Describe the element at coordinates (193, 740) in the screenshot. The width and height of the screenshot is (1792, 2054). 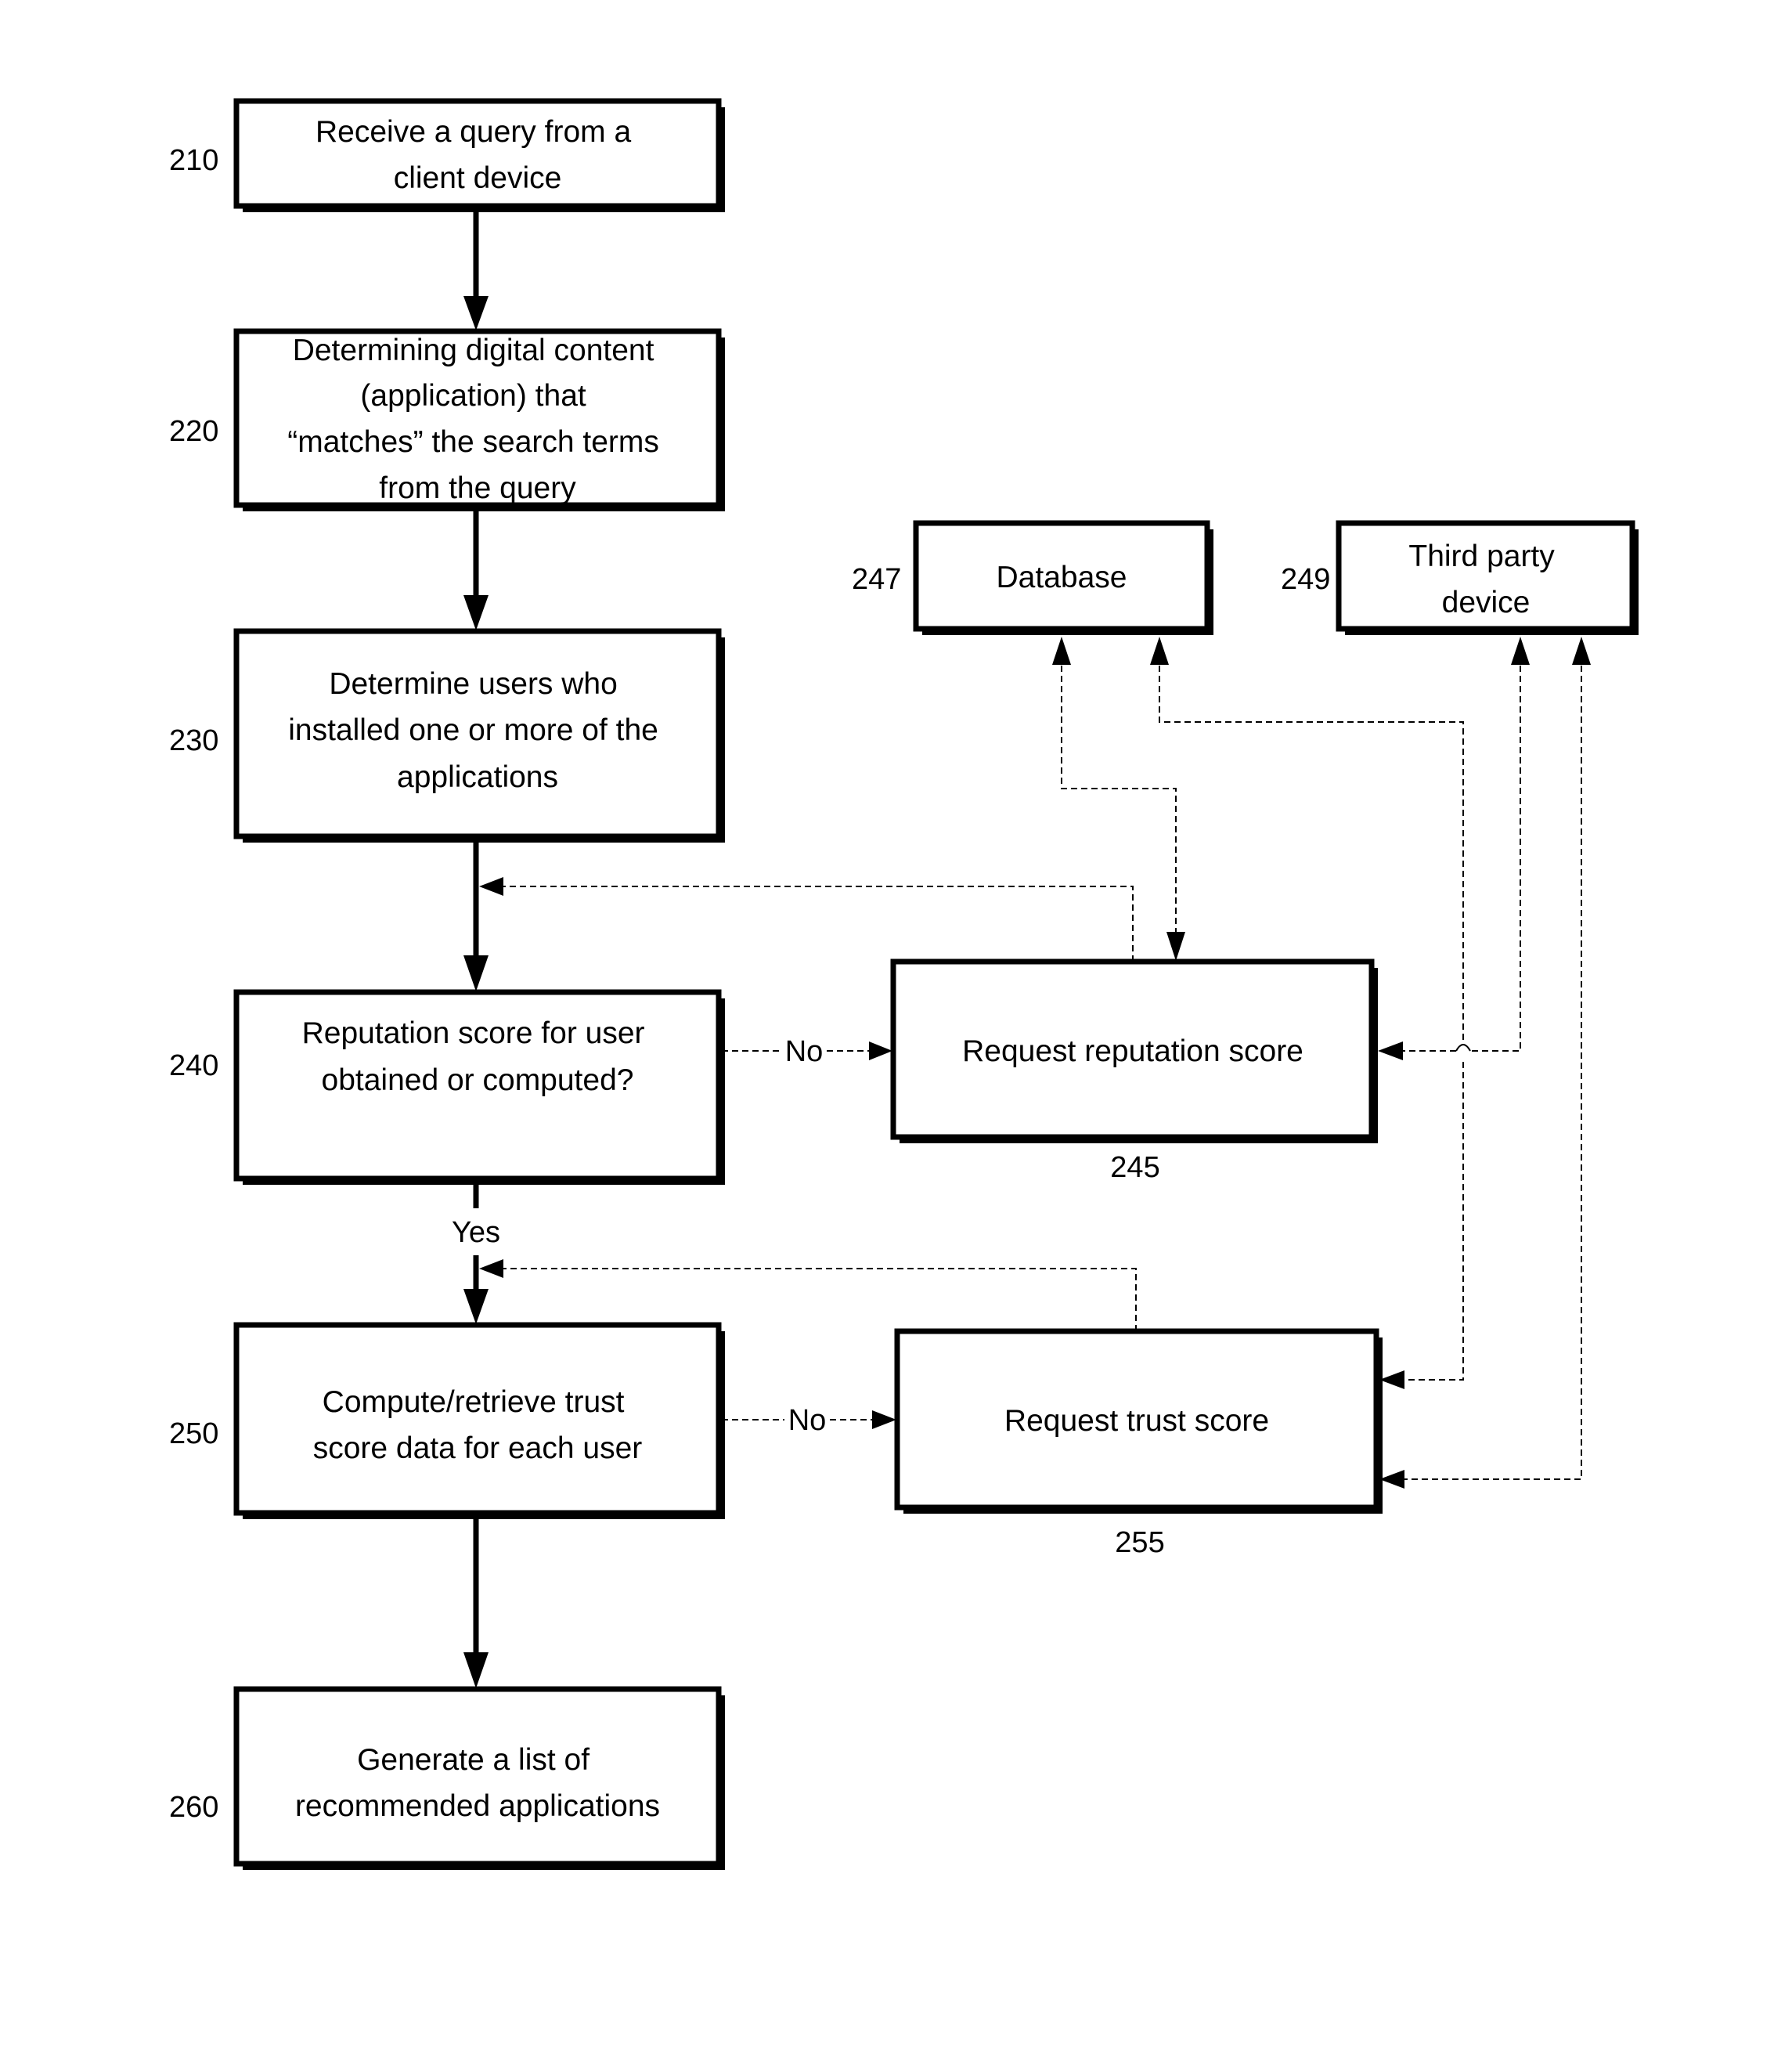
I see `ref-230: 230` at that location.